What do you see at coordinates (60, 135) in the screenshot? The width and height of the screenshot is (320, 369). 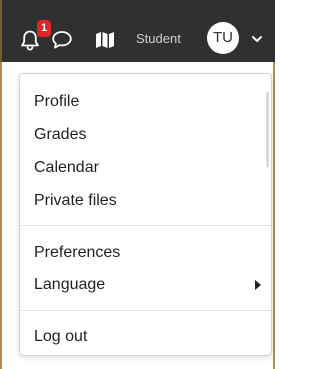 I see `menu-item-grades: Grades` at bounding box center [60, 135].